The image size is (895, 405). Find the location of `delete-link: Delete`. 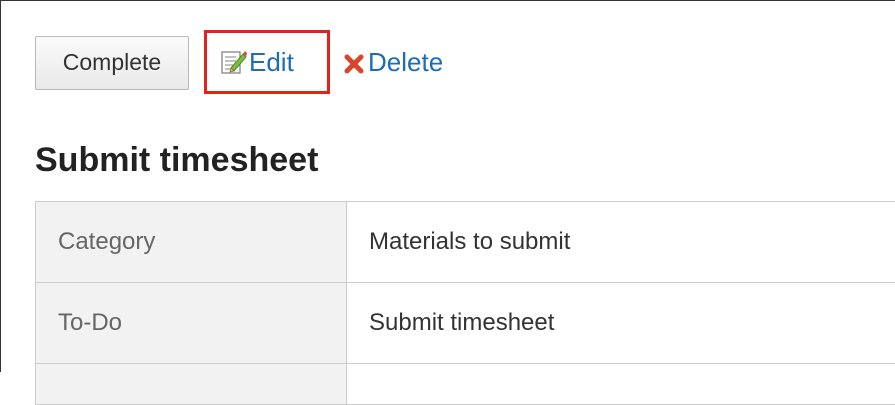

delete-link: Delete is located at coordinates (393, 62).